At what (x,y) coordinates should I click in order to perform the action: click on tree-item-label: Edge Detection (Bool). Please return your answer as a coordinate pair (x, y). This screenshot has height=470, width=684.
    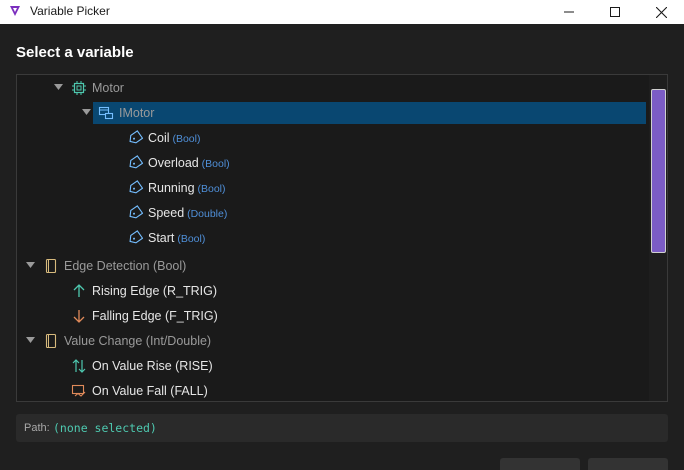
    Looking at the image, I should click on (125, 266).